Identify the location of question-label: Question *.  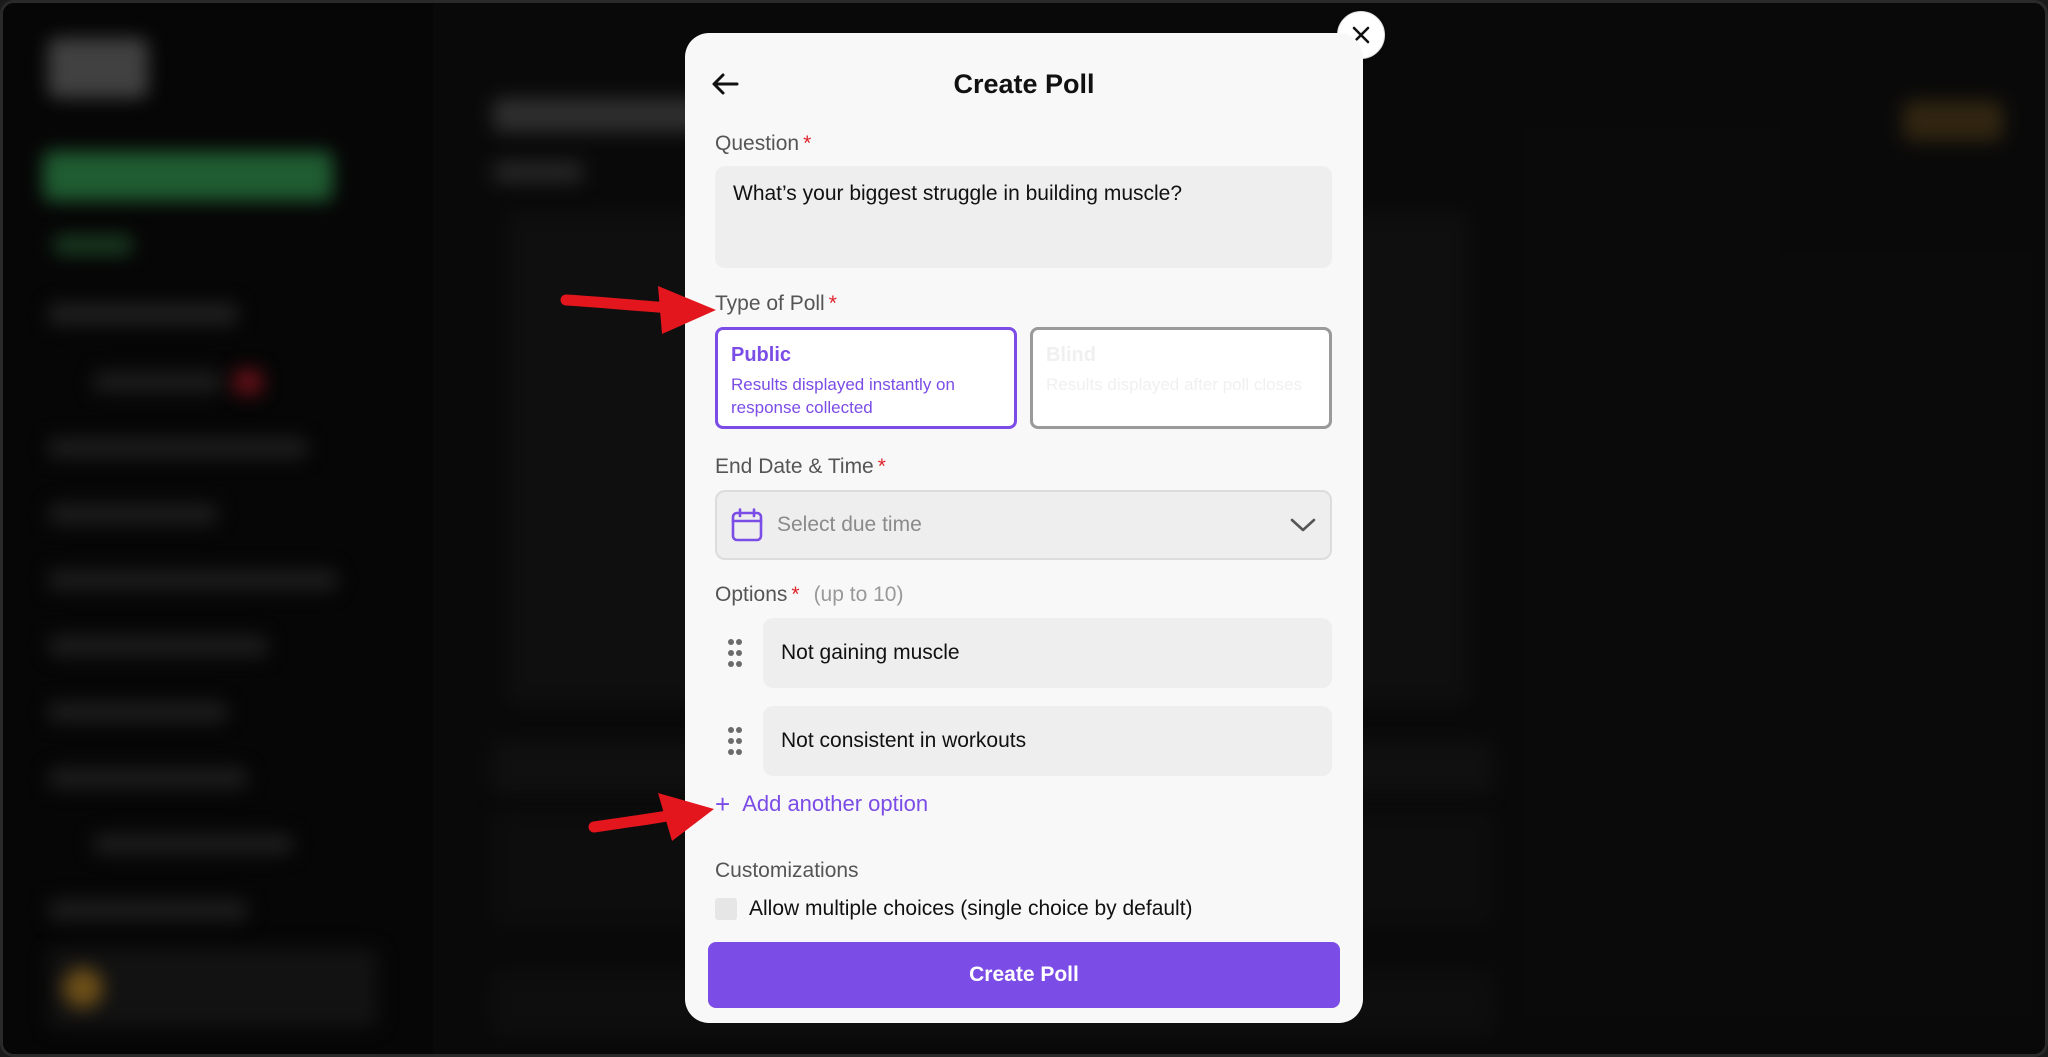
(763, 144).